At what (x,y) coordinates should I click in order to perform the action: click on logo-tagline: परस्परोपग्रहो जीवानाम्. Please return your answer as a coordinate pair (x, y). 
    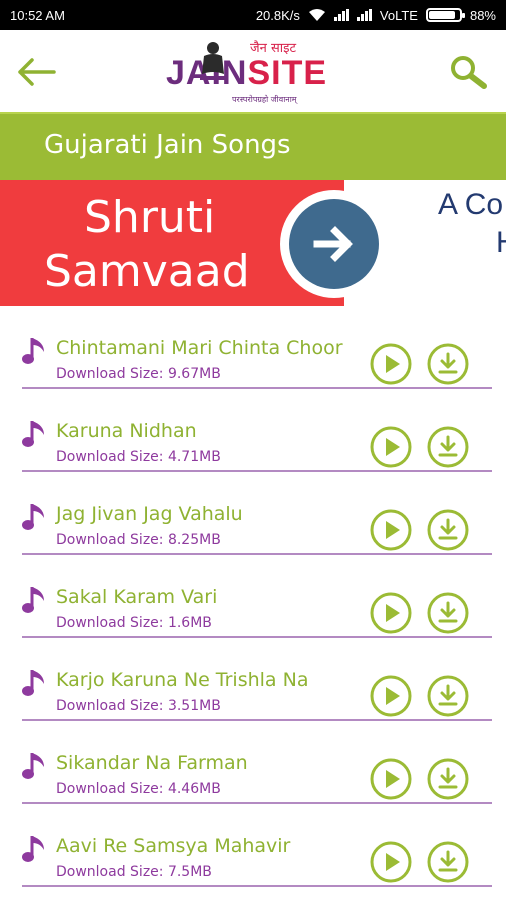
    Looking at the image, I should click on (264, 99).